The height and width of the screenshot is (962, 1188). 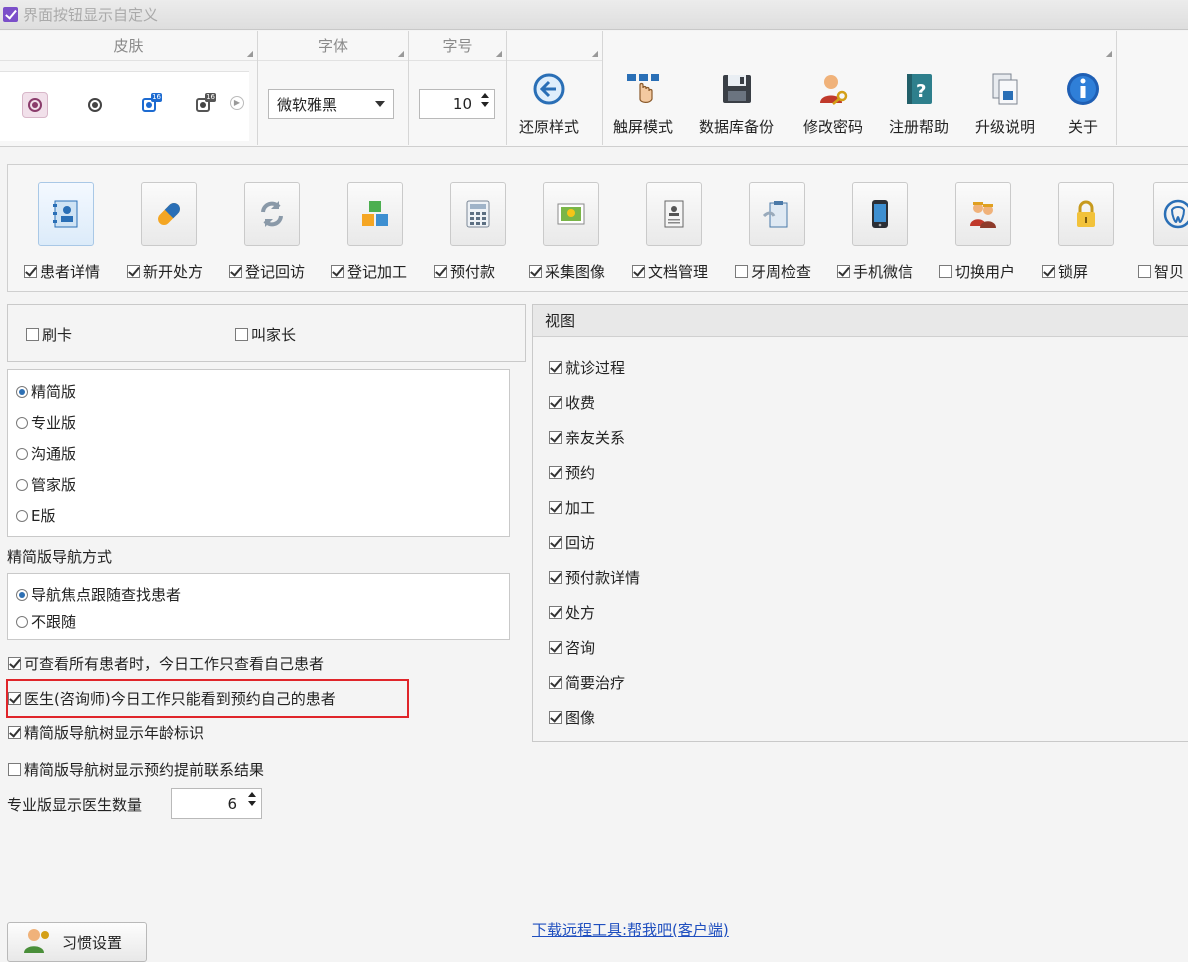 I want to click on restore-style-button: 还原样式, so click(x=549, y=105).